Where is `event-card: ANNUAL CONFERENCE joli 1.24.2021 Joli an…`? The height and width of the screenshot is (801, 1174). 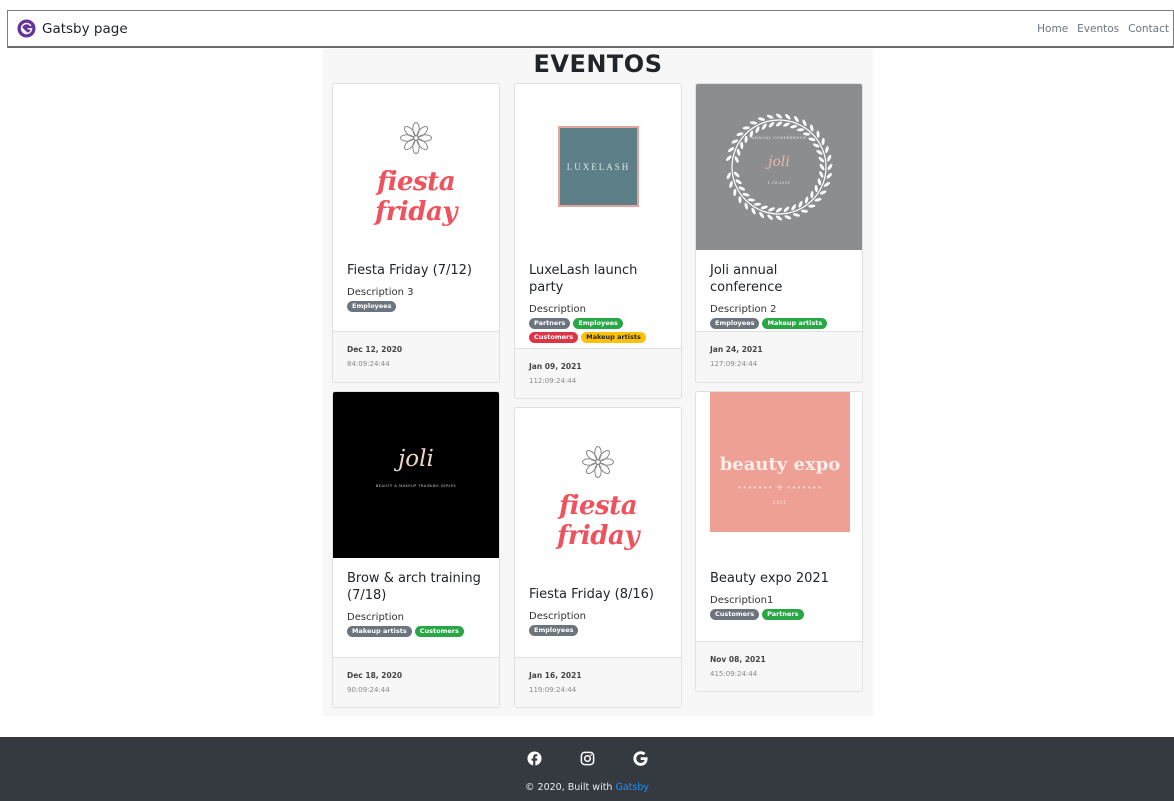 event-card: ANNUAL CONFERENCE joli 1.24.2021 Joli an… is located at coordinates (779, 233).